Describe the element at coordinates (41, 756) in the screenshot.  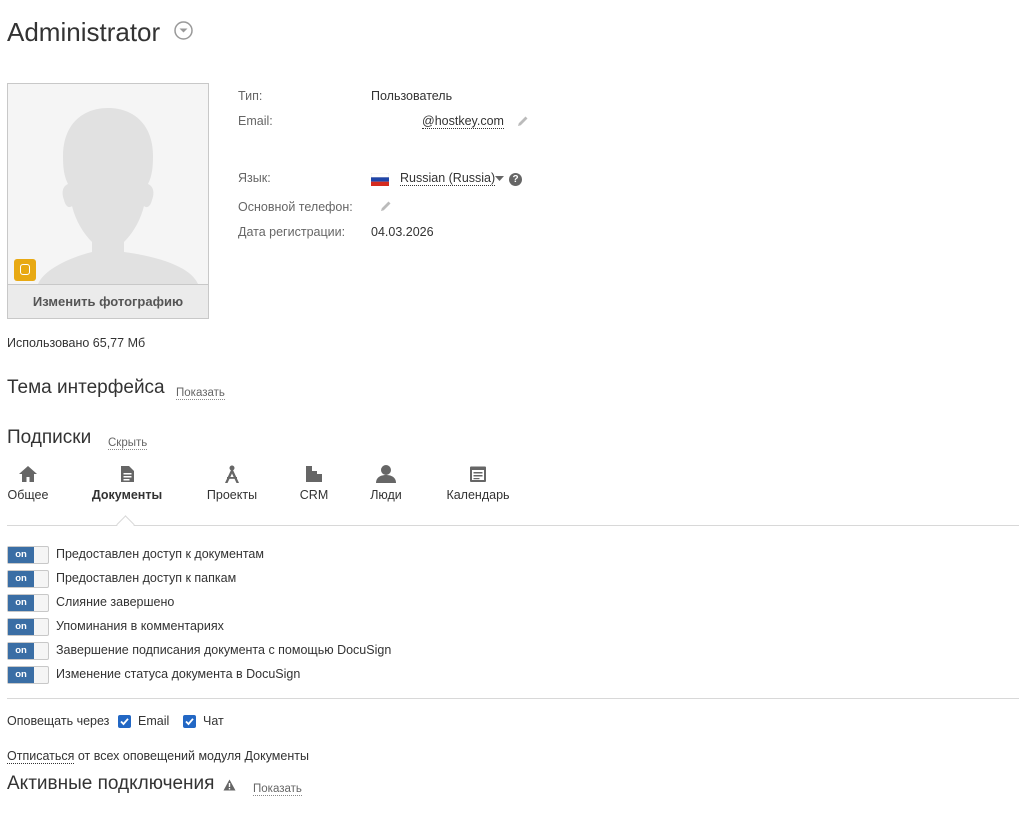
I see `unsubscribe-link: Отписаться` at that location.